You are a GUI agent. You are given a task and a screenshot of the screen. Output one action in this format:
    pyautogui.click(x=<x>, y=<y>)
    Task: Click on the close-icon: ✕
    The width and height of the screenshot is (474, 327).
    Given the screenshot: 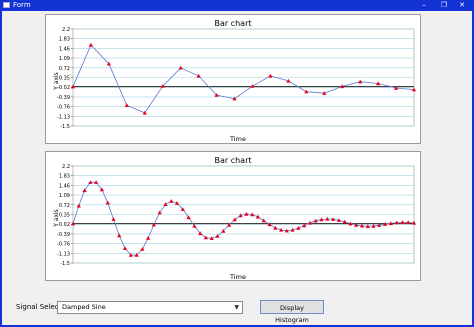 What is the action you would take?
    pyautogui.click(x=462, y=5)
    